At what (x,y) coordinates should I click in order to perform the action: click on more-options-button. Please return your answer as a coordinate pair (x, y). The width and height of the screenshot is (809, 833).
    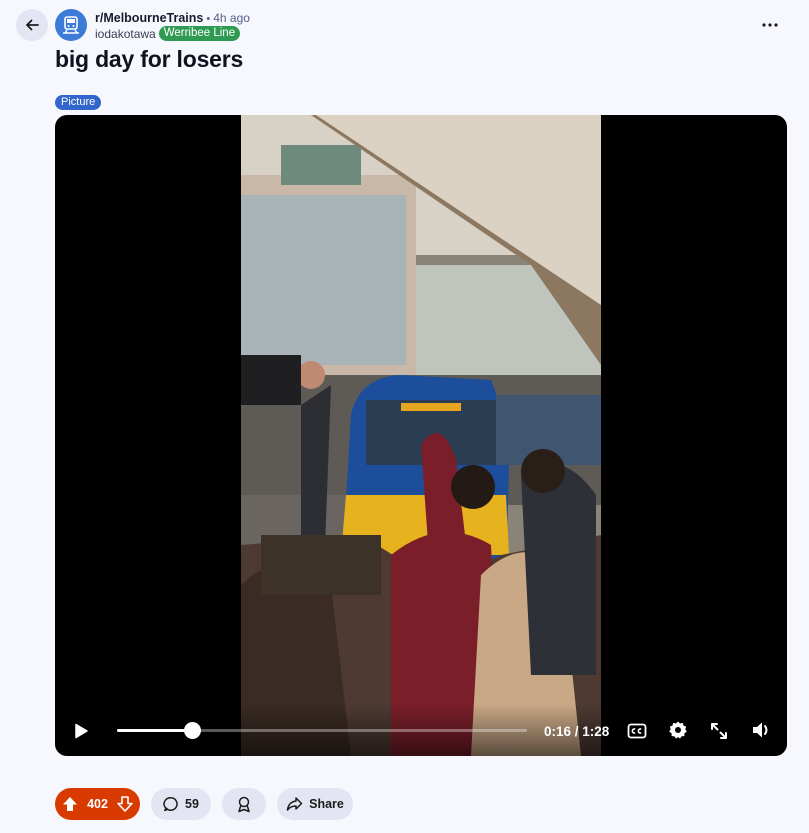
    Looking at the image, I should click on (770, 25).